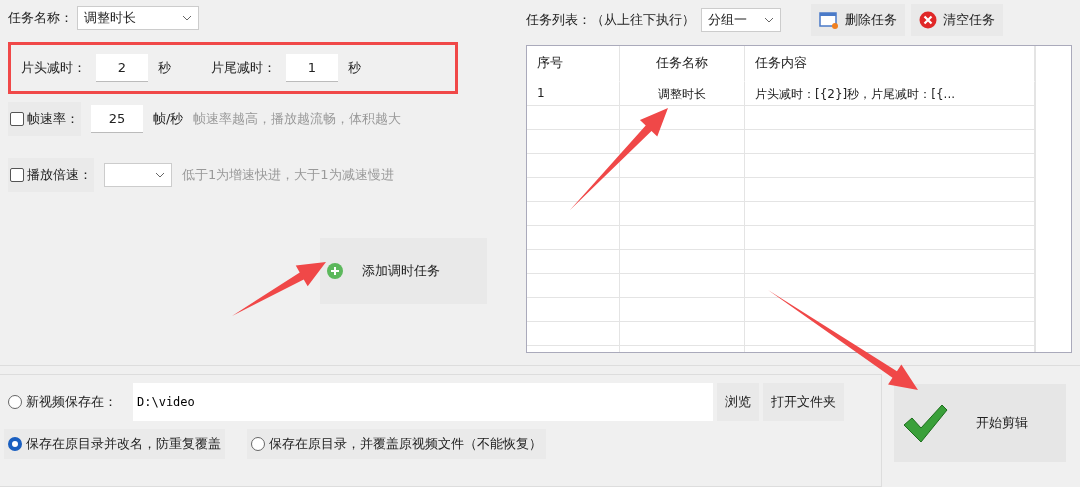  Describe the element at coordinates (928, 20) in the screenshot. I see `close-icon` at that location.